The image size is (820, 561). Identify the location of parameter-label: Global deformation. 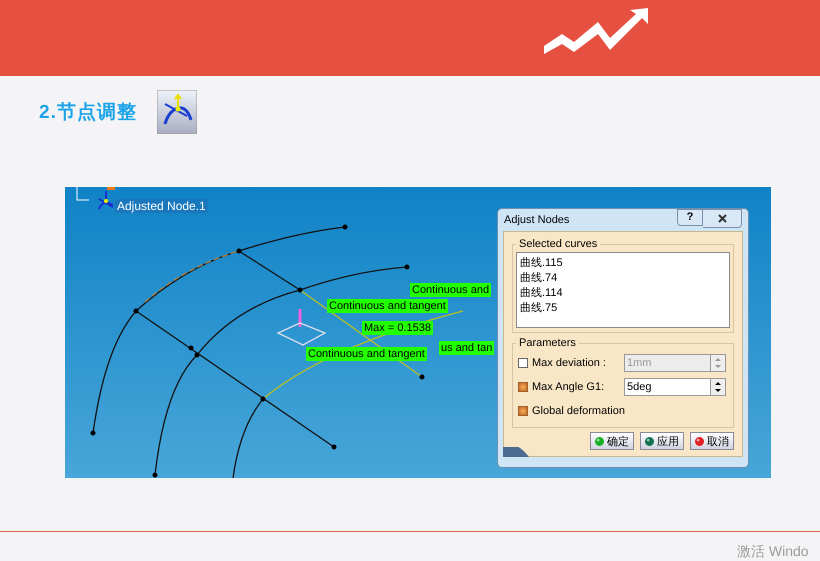
(578, 411).